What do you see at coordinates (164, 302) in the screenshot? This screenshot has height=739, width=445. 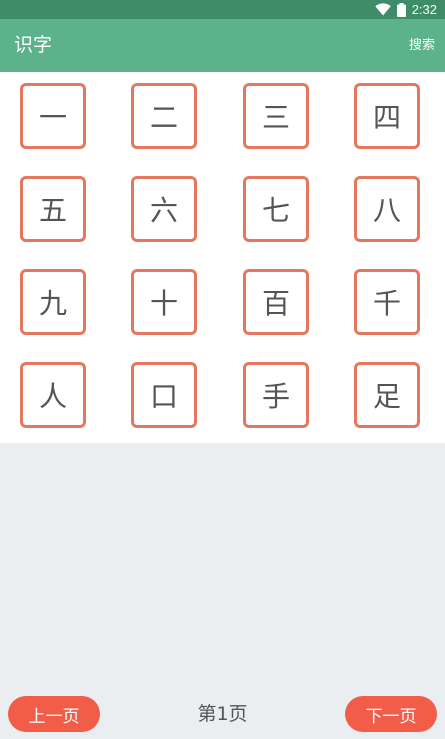 I see `character-card: 十` at bounding box center [164, 302].